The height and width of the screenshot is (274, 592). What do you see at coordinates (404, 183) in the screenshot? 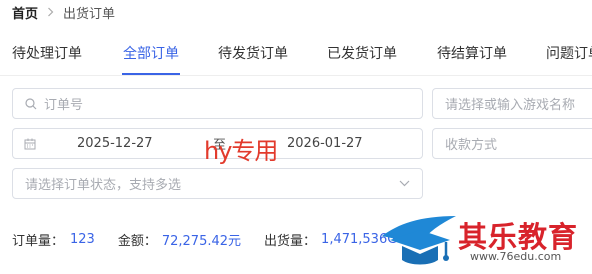
I see `chevron-down-icon` at bounding box center [404, 183].